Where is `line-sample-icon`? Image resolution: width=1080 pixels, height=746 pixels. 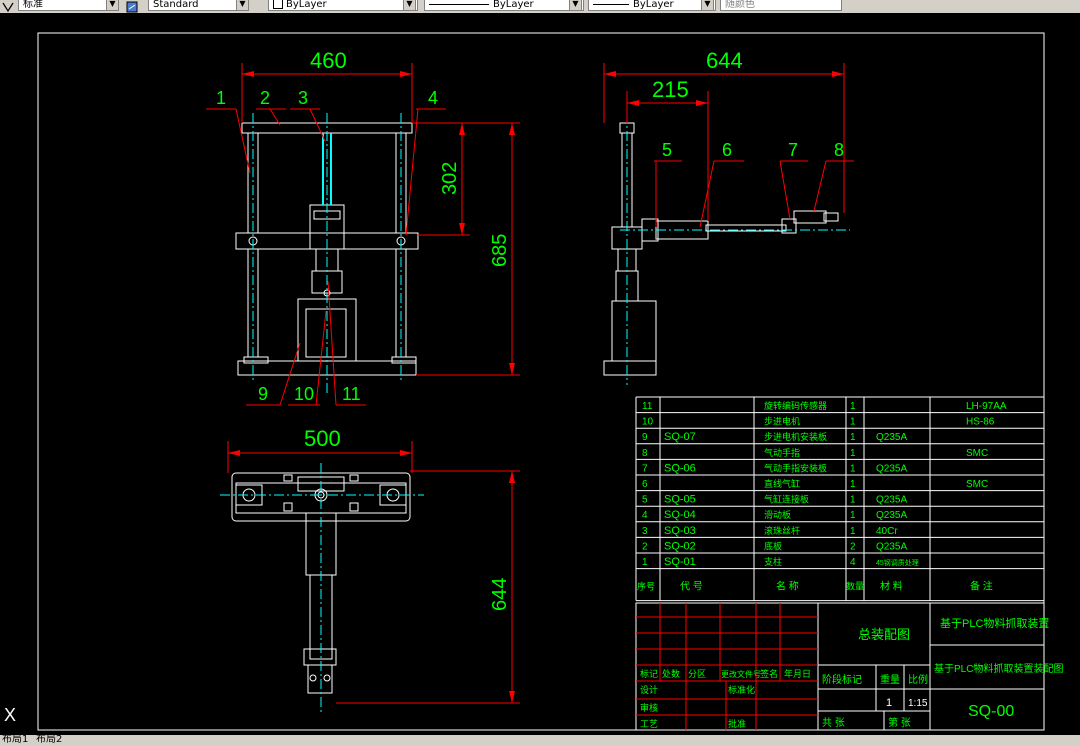
line-sample-icon is located at coordinates (611, 4).